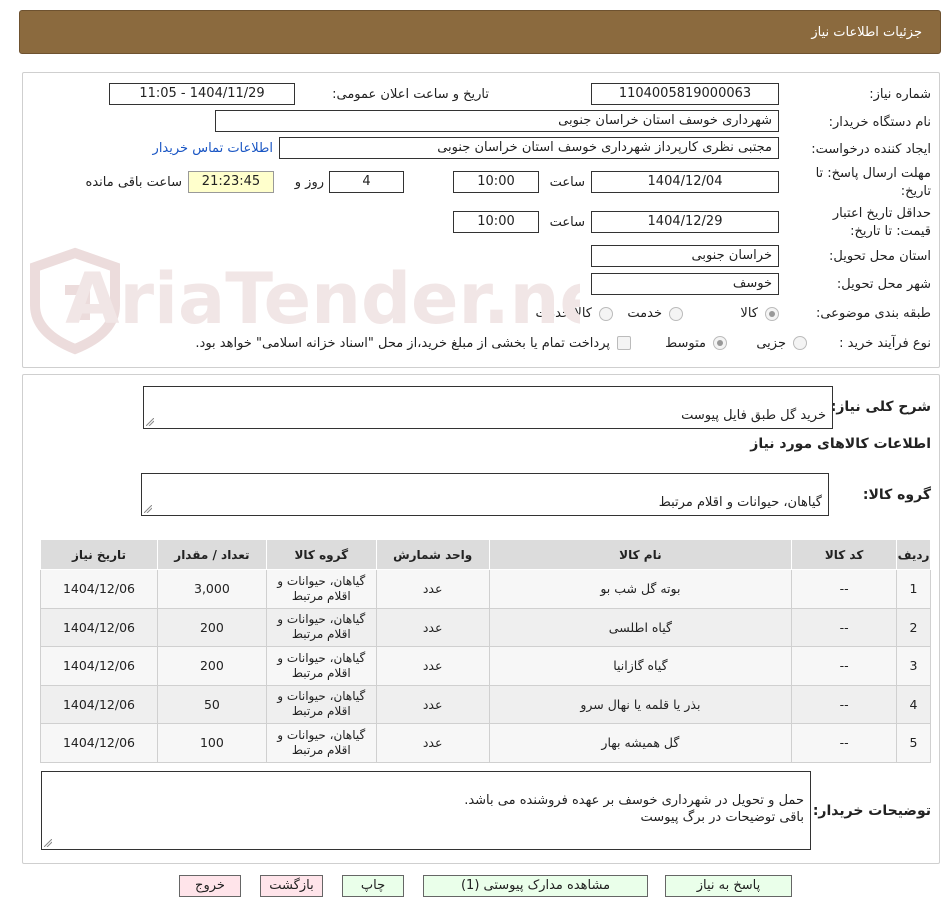  What do you see at coordinates (873, 313) in the screenshot?
I see `category-label: طبقه بندی موضوعی:` at bounding box center [873, 313].